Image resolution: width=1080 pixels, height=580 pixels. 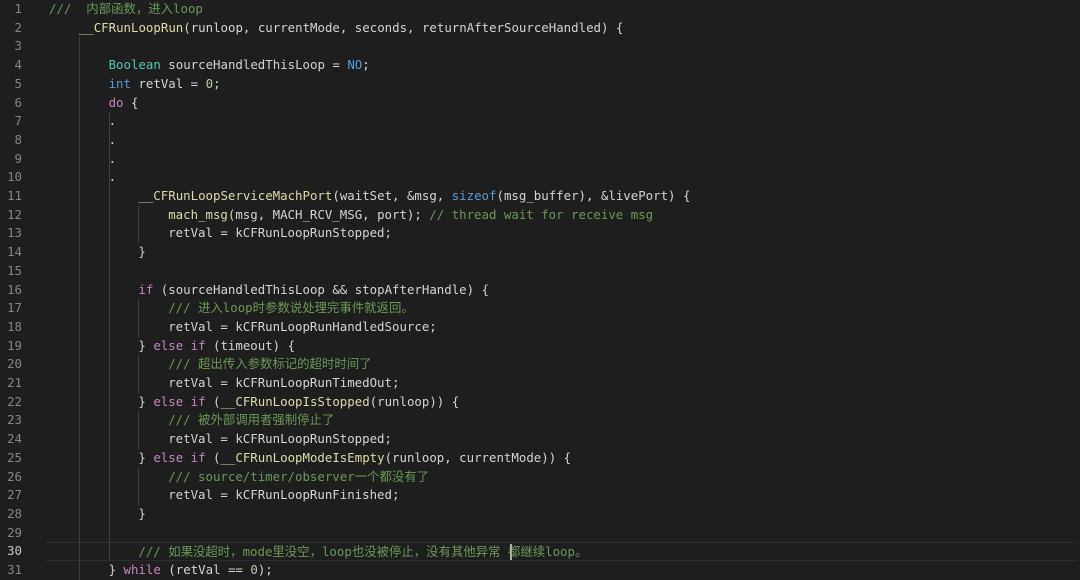 I want to click on line-number: 14, so click(x=14, y=252).